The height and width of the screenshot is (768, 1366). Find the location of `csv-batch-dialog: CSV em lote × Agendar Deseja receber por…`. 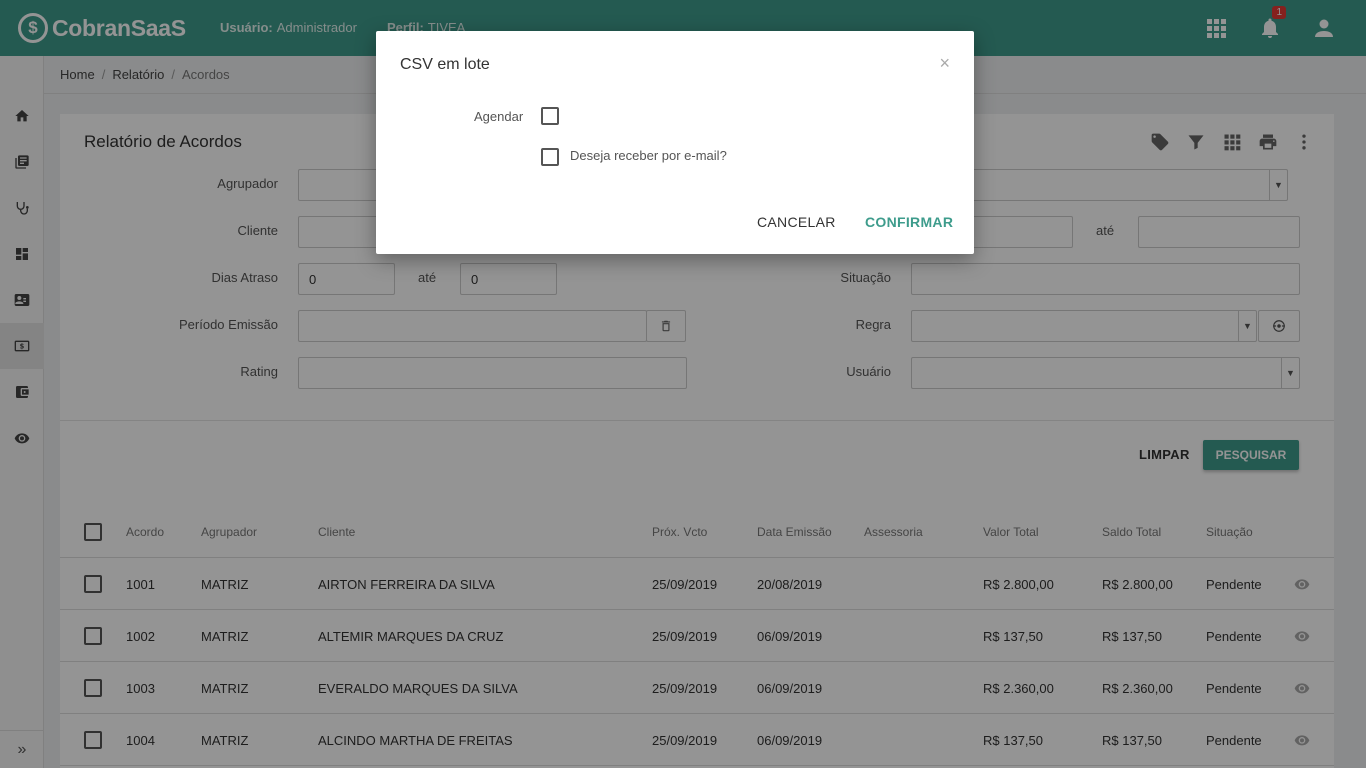

csv-batch-dialog: CSV em lote × Agendar Deseja receber por… is located at coordinates (675, 142).